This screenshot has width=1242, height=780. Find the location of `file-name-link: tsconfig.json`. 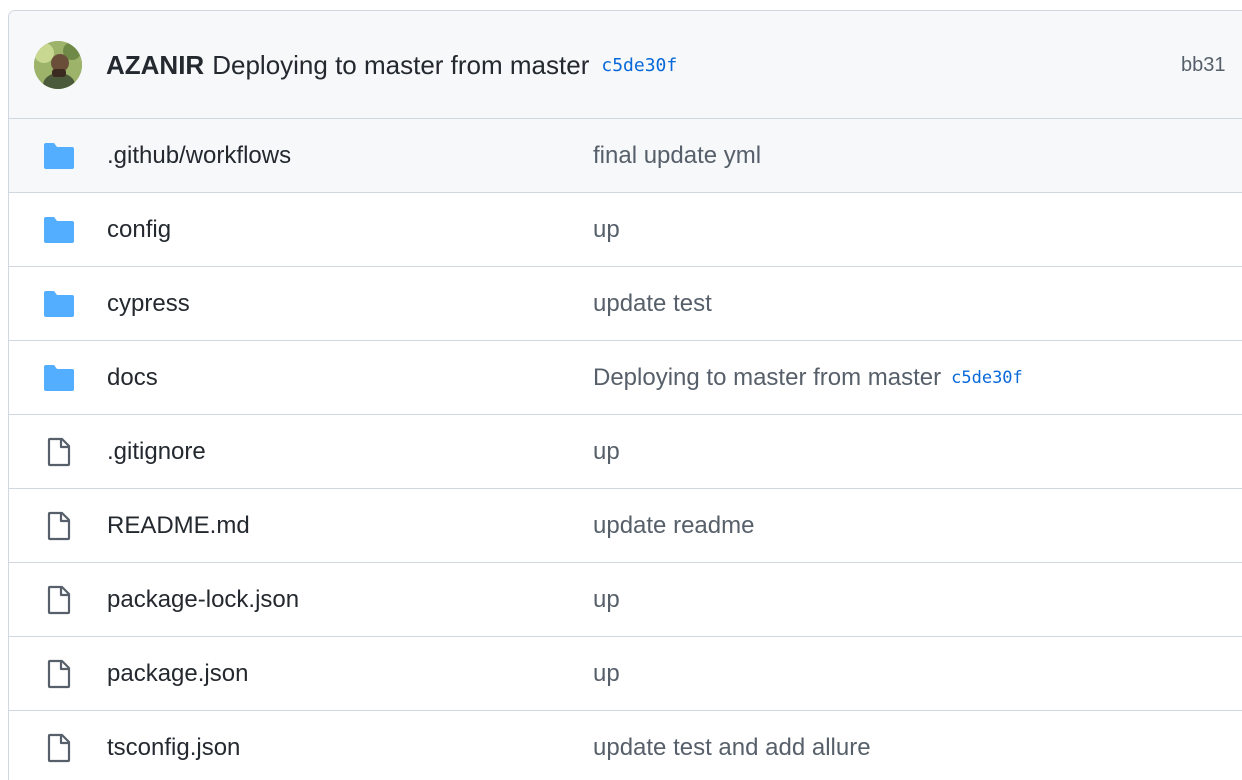

file-name-link: tsconfig.json is located at coordinates (173, 745).